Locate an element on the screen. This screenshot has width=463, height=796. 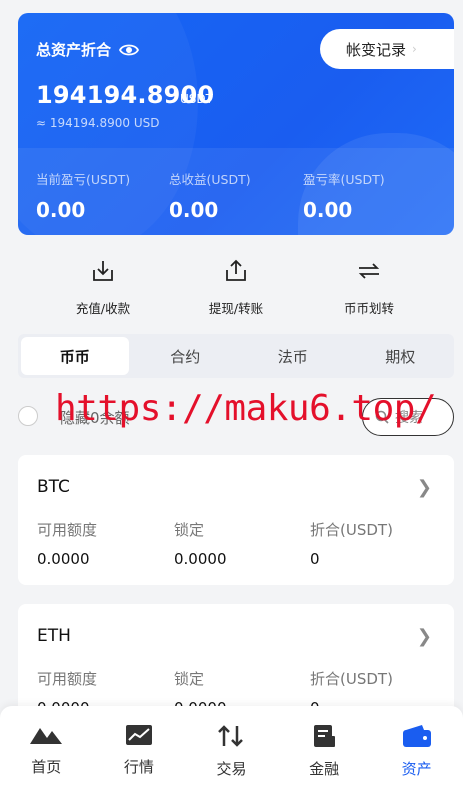
chevron-right-icon: › is located at coordinates (414, 49).